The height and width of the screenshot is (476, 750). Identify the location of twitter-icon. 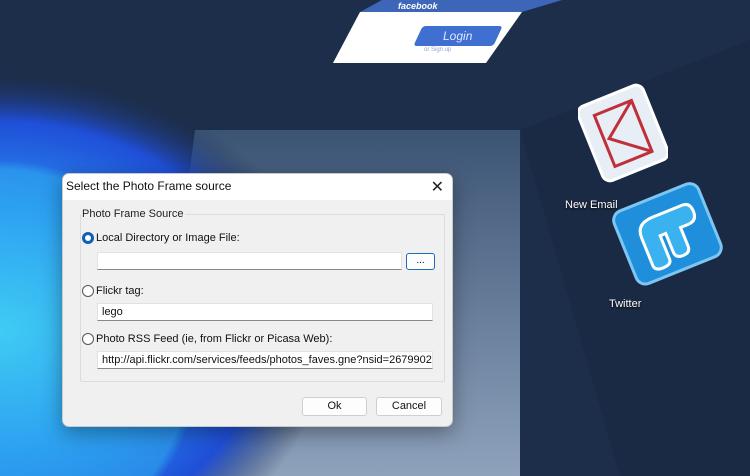
(667, 234).